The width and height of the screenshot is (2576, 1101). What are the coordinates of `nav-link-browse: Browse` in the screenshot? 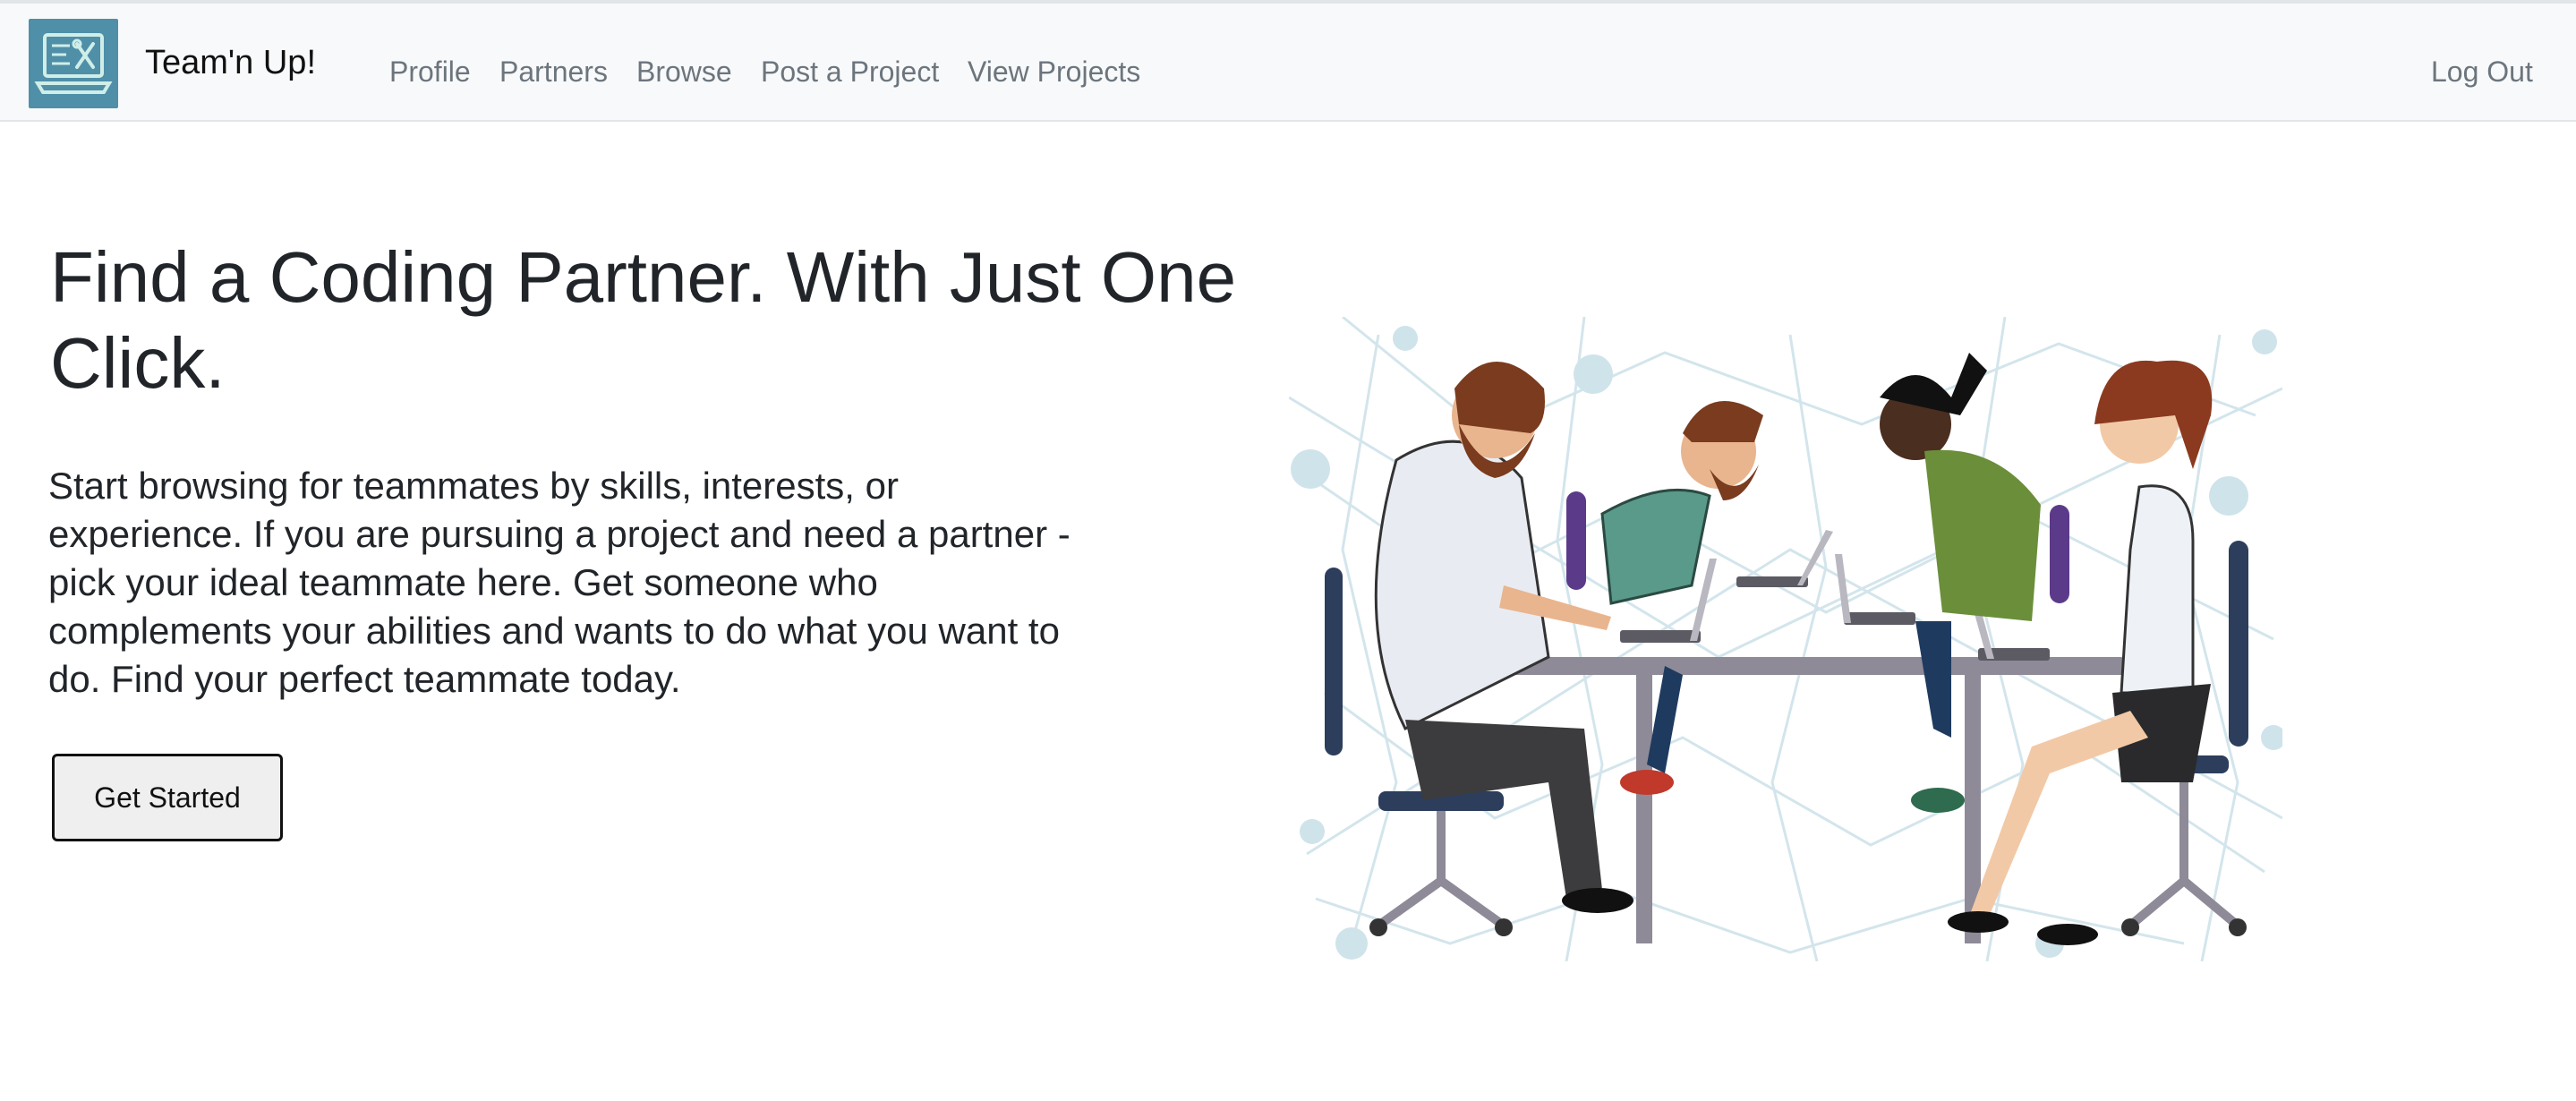 It's located at (684, 72).